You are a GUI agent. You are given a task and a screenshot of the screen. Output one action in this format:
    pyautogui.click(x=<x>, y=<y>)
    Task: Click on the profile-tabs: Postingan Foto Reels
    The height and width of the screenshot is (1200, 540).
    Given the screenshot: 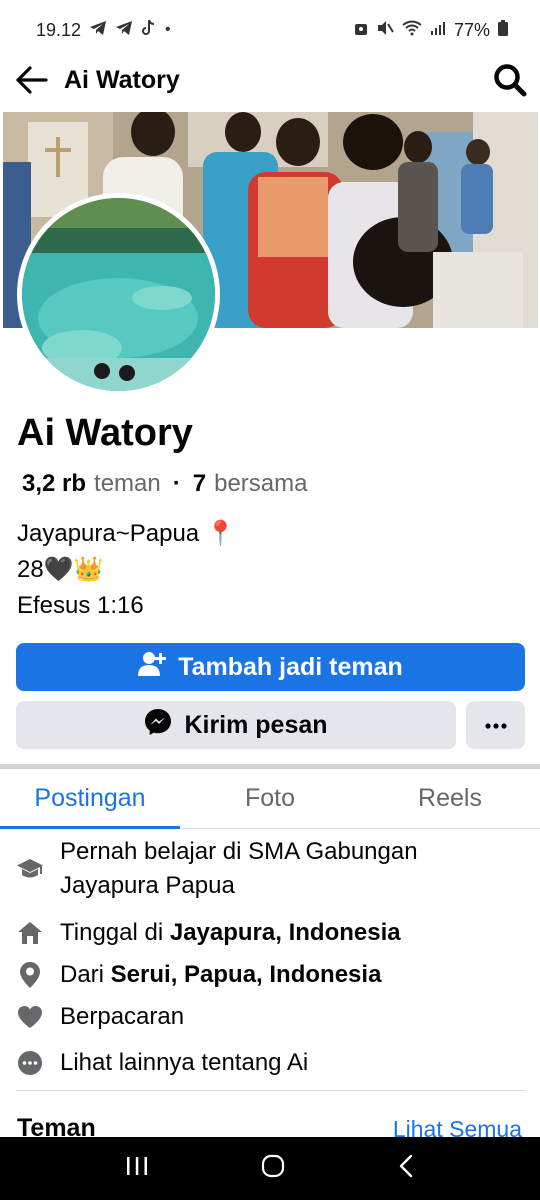 What is the action you would take?
    pyautogui.click(x=270, y=799)
    